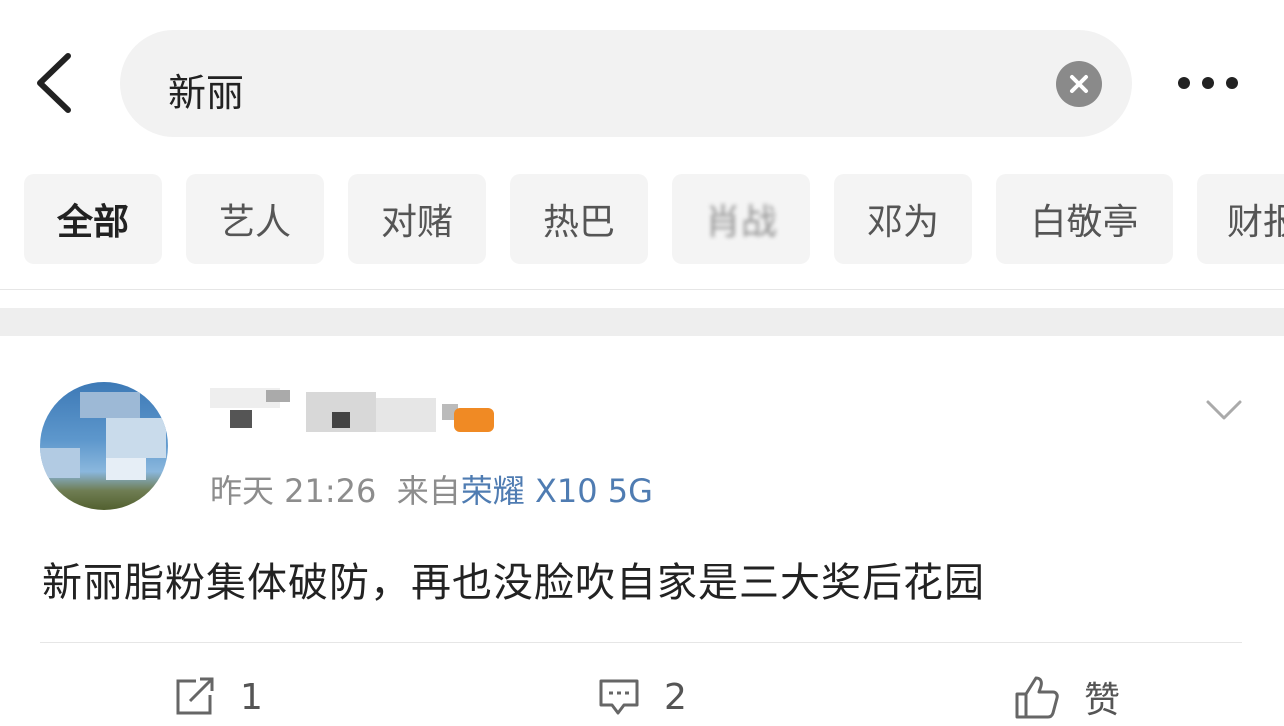 The image size is (1284, 726). What do you see at coordinates (642, 322) in the screenshot?
I see `section-divider` at bounding box center [642, 322].